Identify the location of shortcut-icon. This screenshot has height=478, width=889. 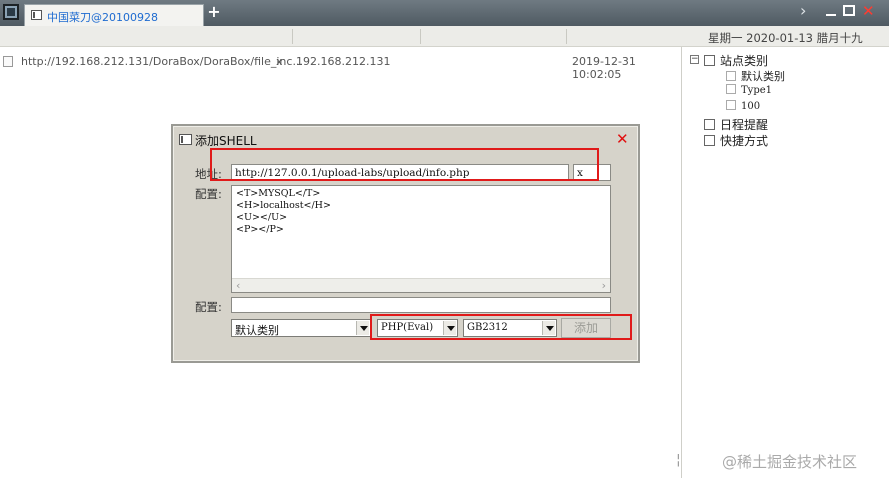
(709, 140).